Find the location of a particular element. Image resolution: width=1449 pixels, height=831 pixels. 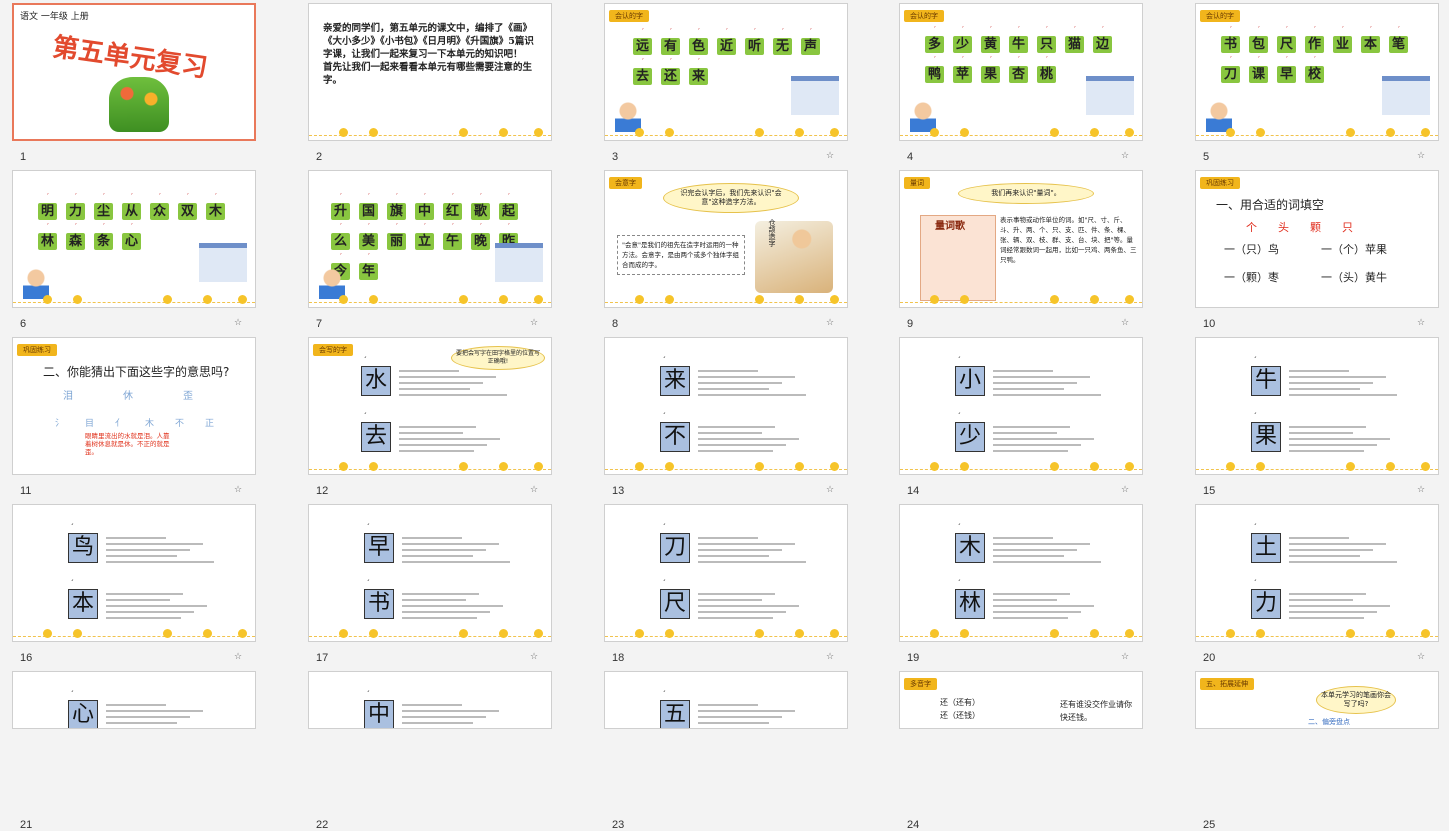

char-card: 林 is located at coordinates (47, 241).